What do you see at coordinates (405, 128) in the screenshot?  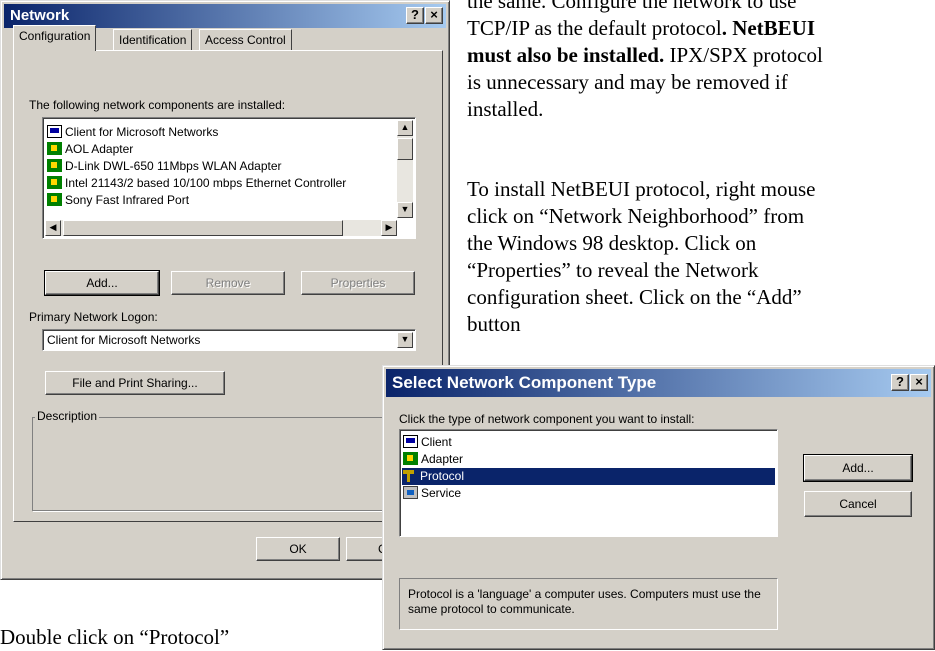 I see `scroll-up-icon: ▲` at bounding box center [405, 128].